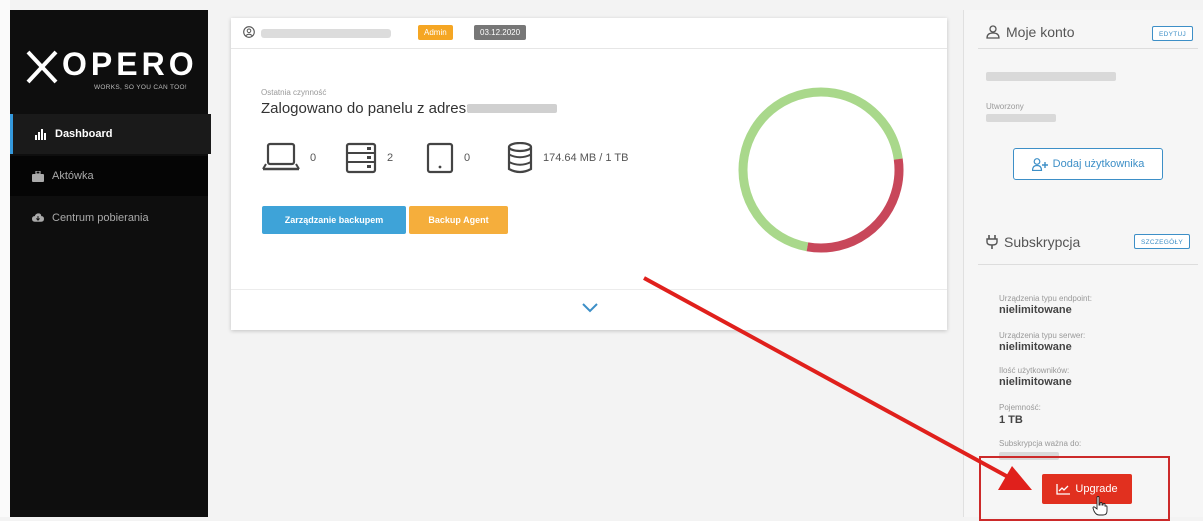  What do you see at coordinates (1034, 370) in the screenshot?
I see `users-count-label: Ilość użytkowników:` at bounding box center [1034, 370].